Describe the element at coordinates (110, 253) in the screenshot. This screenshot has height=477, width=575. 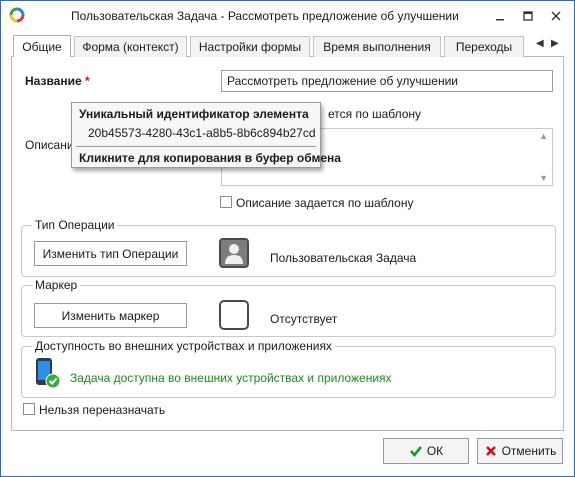
I see `change-operation-type-button: Изменить тип Операции` at that location.